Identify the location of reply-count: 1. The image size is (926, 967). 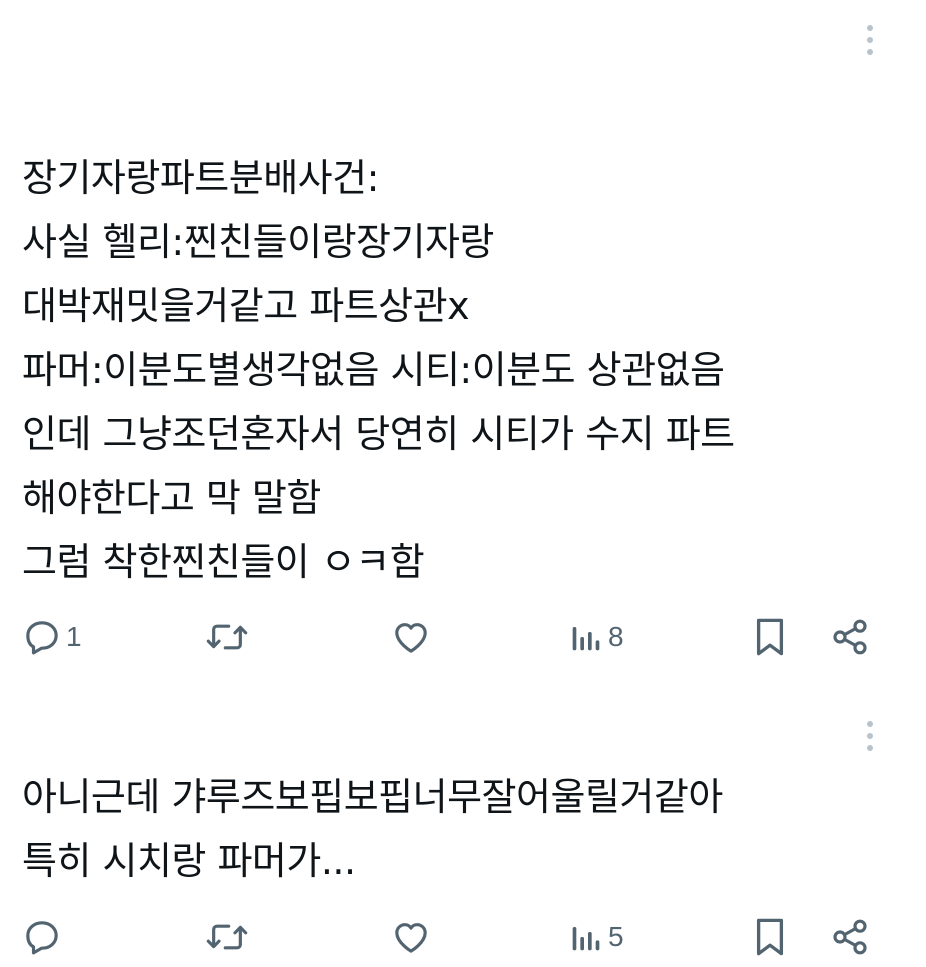
(74, 636).